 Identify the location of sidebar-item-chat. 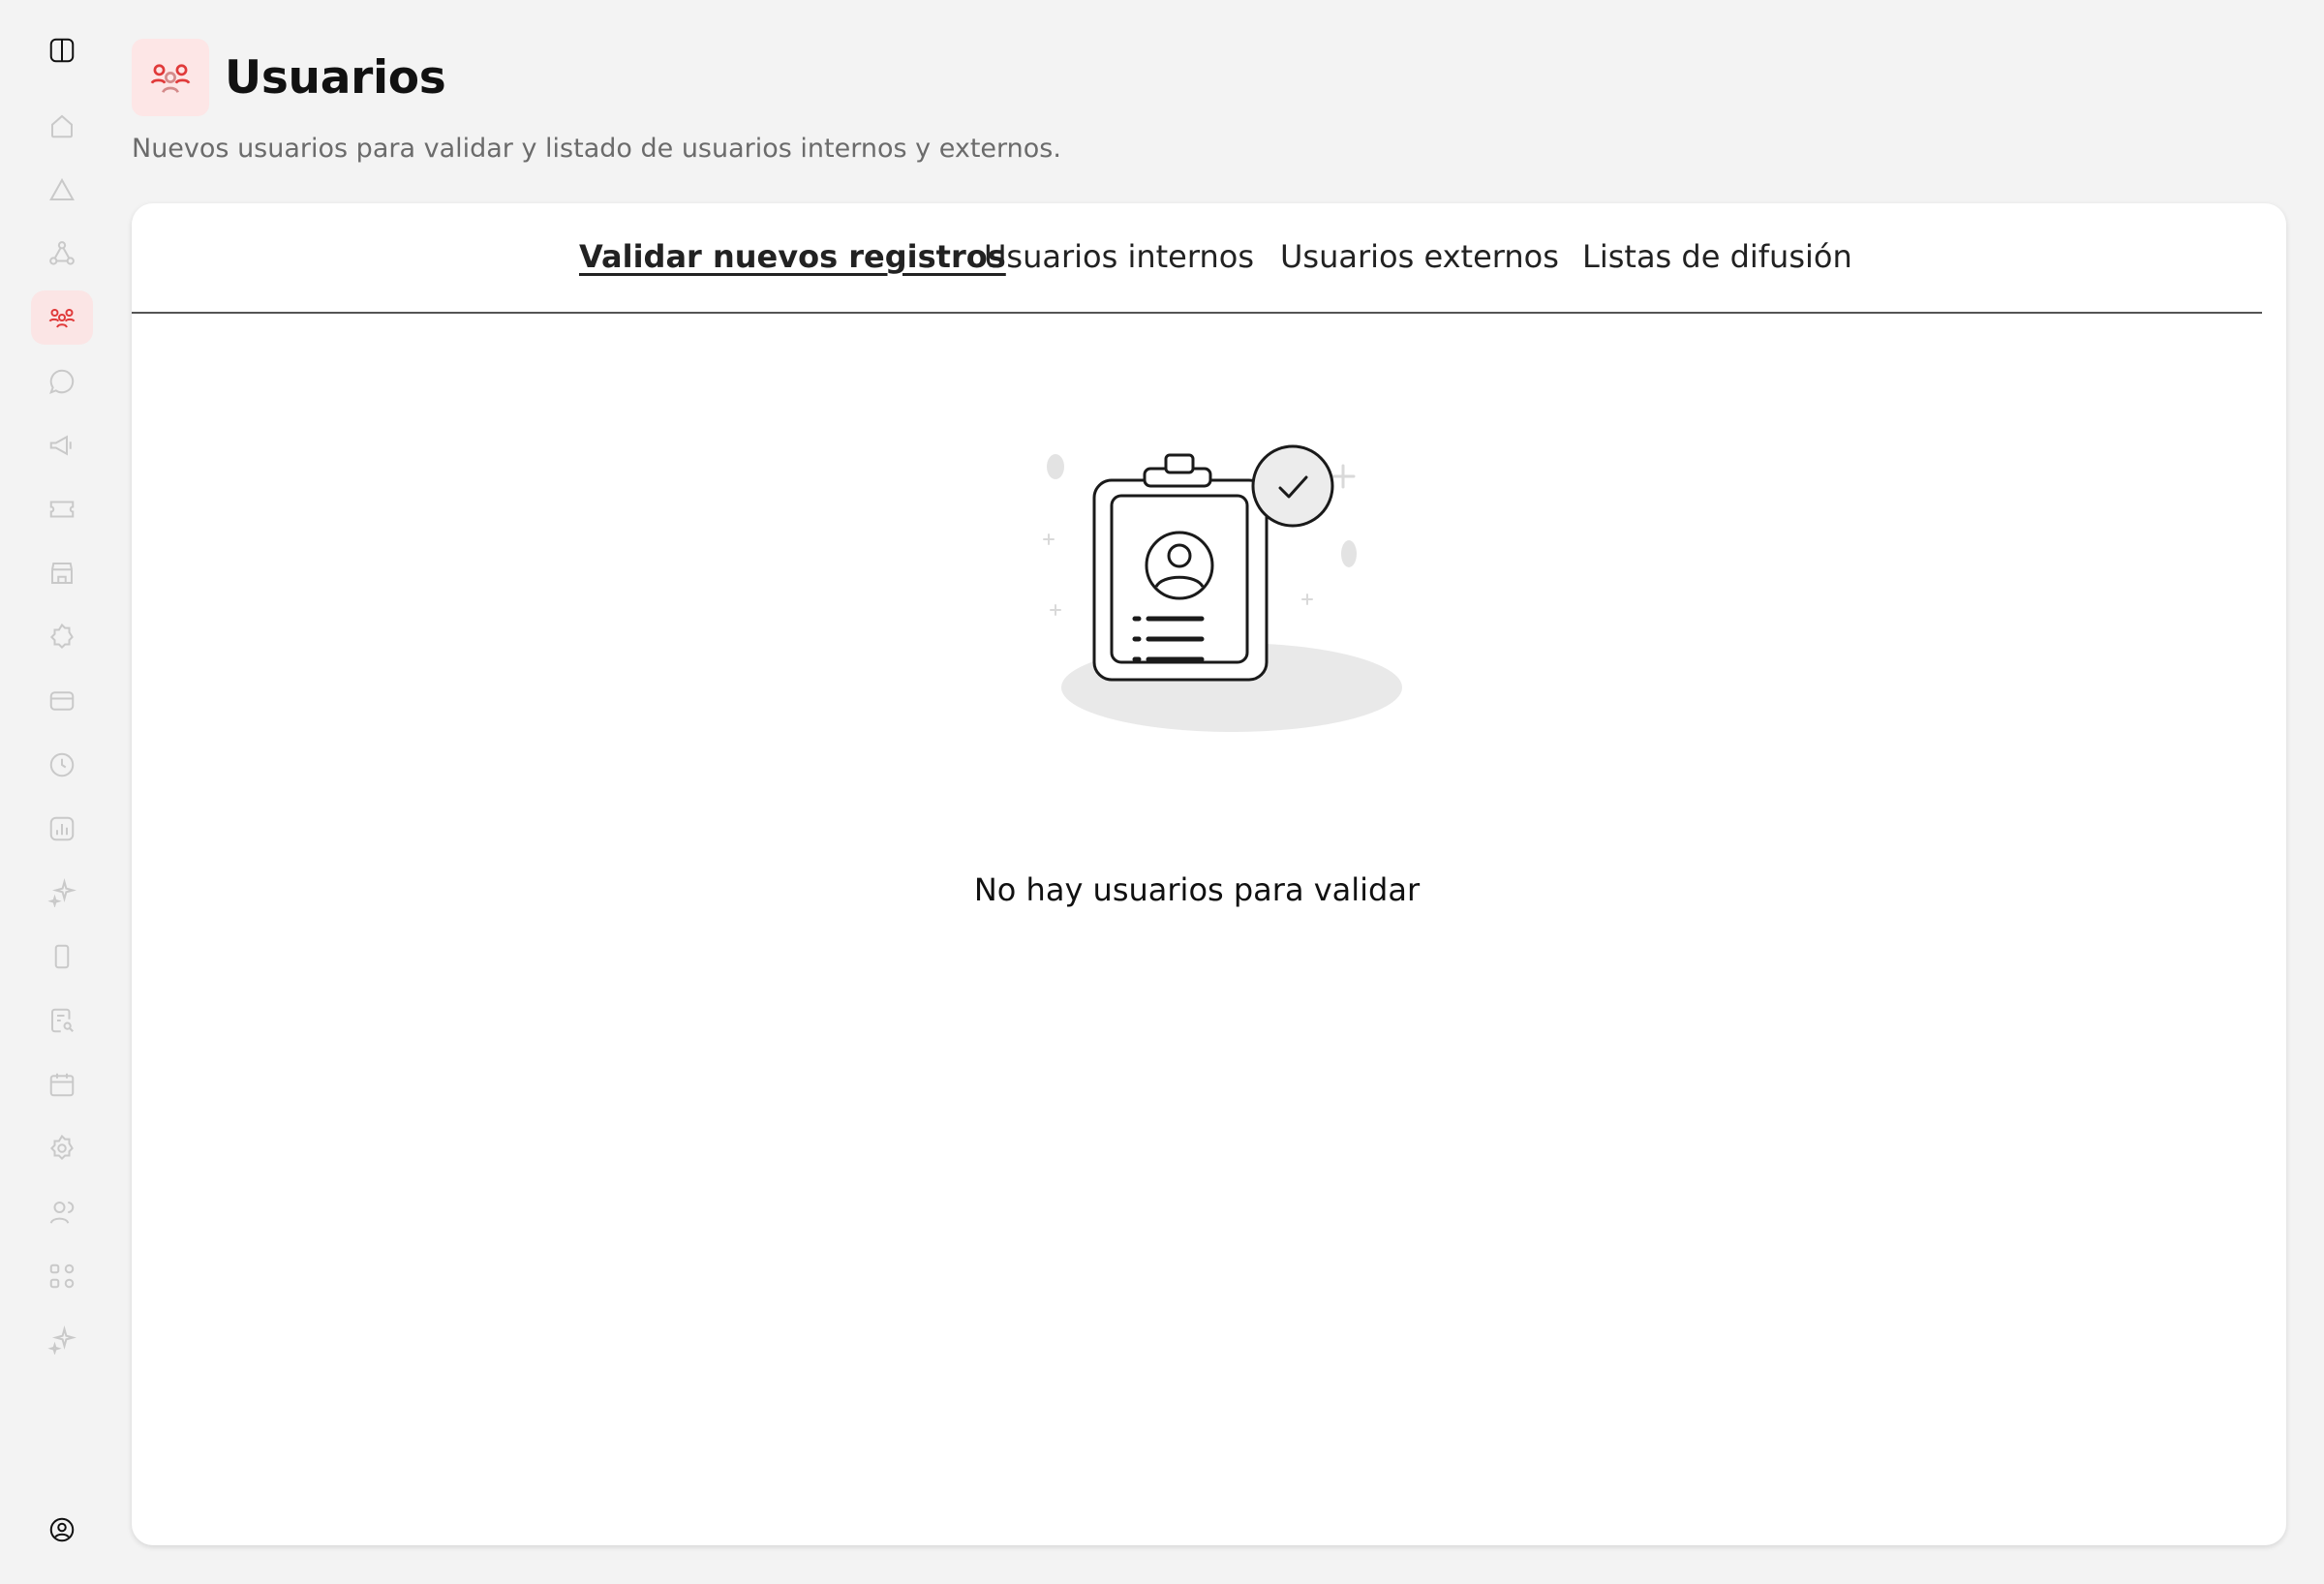
(62, 381).